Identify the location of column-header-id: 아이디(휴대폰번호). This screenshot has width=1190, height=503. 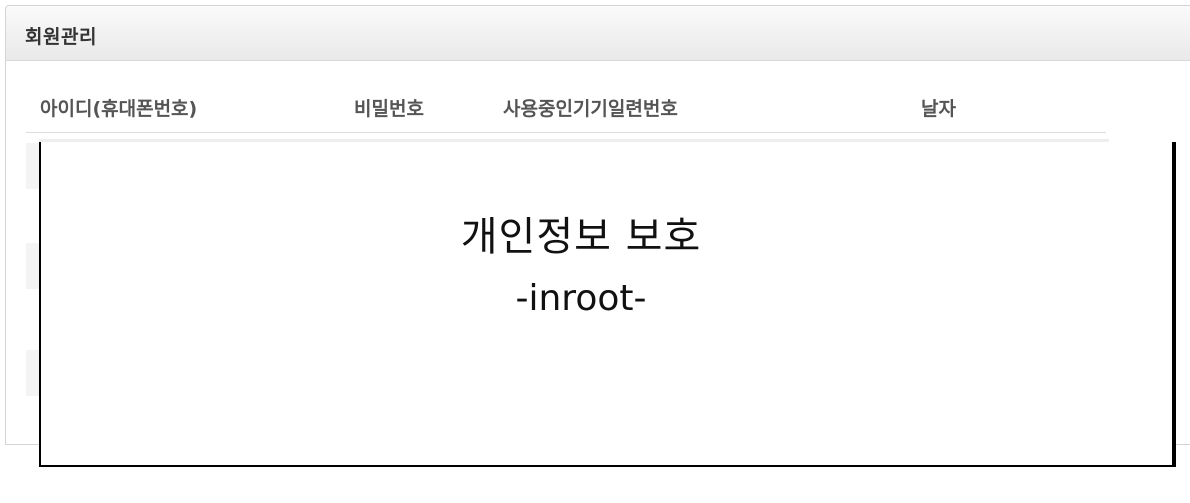
(118, 107).